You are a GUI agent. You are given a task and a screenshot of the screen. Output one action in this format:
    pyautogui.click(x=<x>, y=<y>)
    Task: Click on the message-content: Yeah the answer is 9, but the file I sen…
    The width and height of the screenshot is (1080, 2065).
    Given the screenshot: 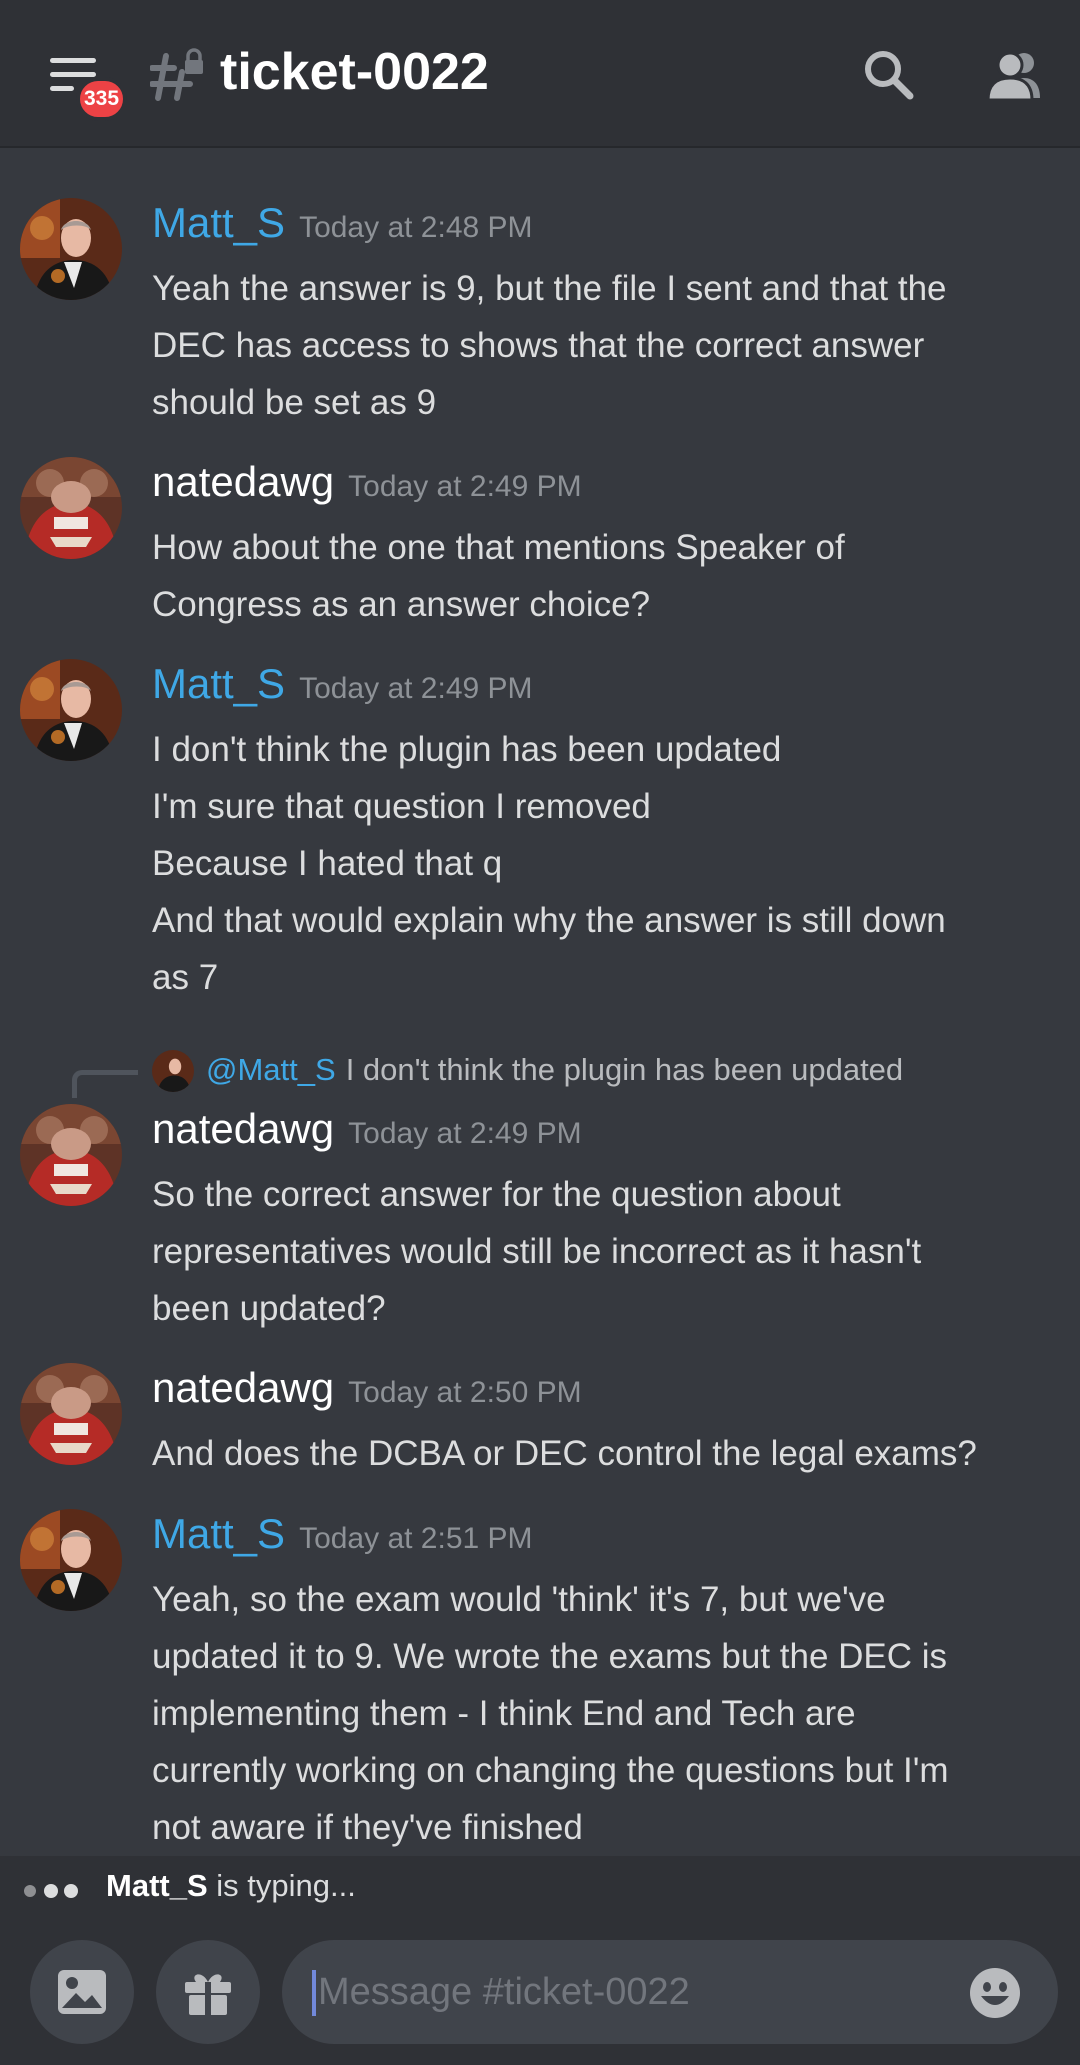 What is the action you would take?
    pyautogui.click(x=602, y=345)
    